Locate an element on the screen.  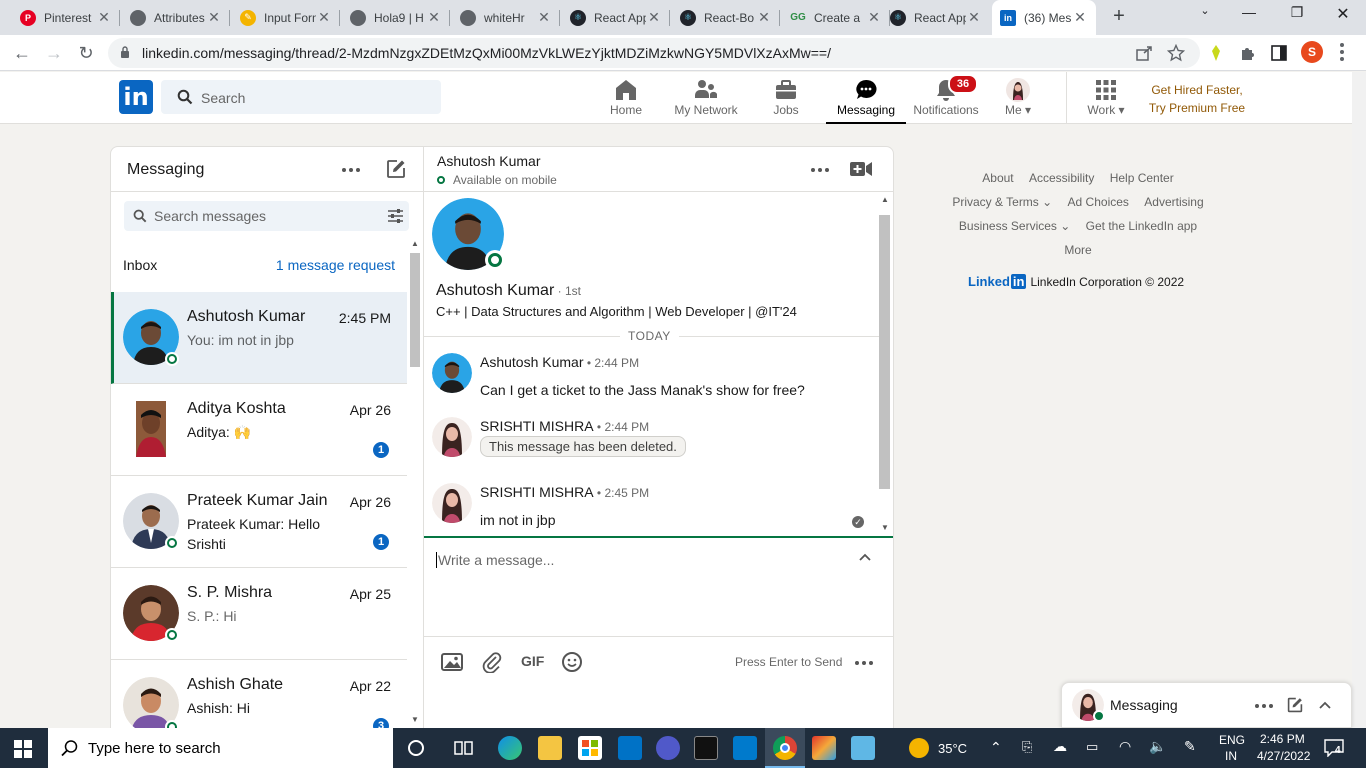
message-sender: Ashutosh Kumar is located at coordinates (532, 362).